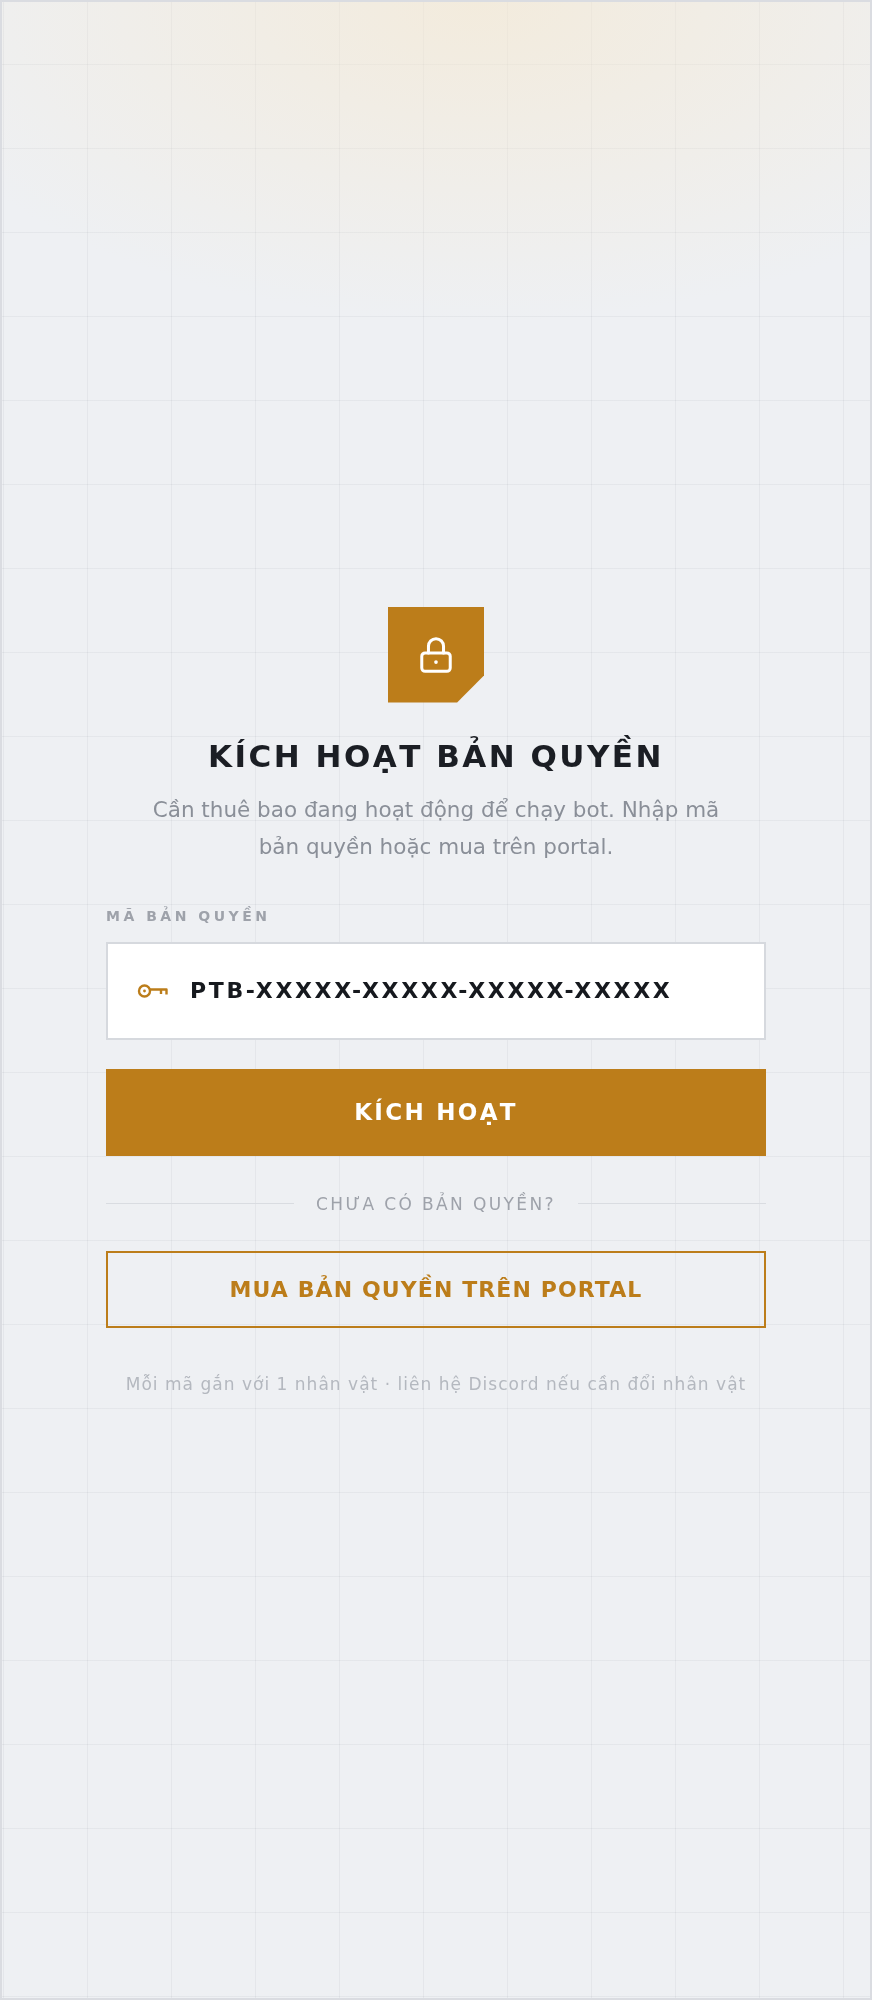 The width and height of the screenshot is (872, 2000). Describe the element at coordinates (436, 828) in the screenshot. I see `subtitle-text: Cần thuê bao đang hoạt động để chạy bot. Nhập mã bản quyền hoặc mua trên portal.` at that location.